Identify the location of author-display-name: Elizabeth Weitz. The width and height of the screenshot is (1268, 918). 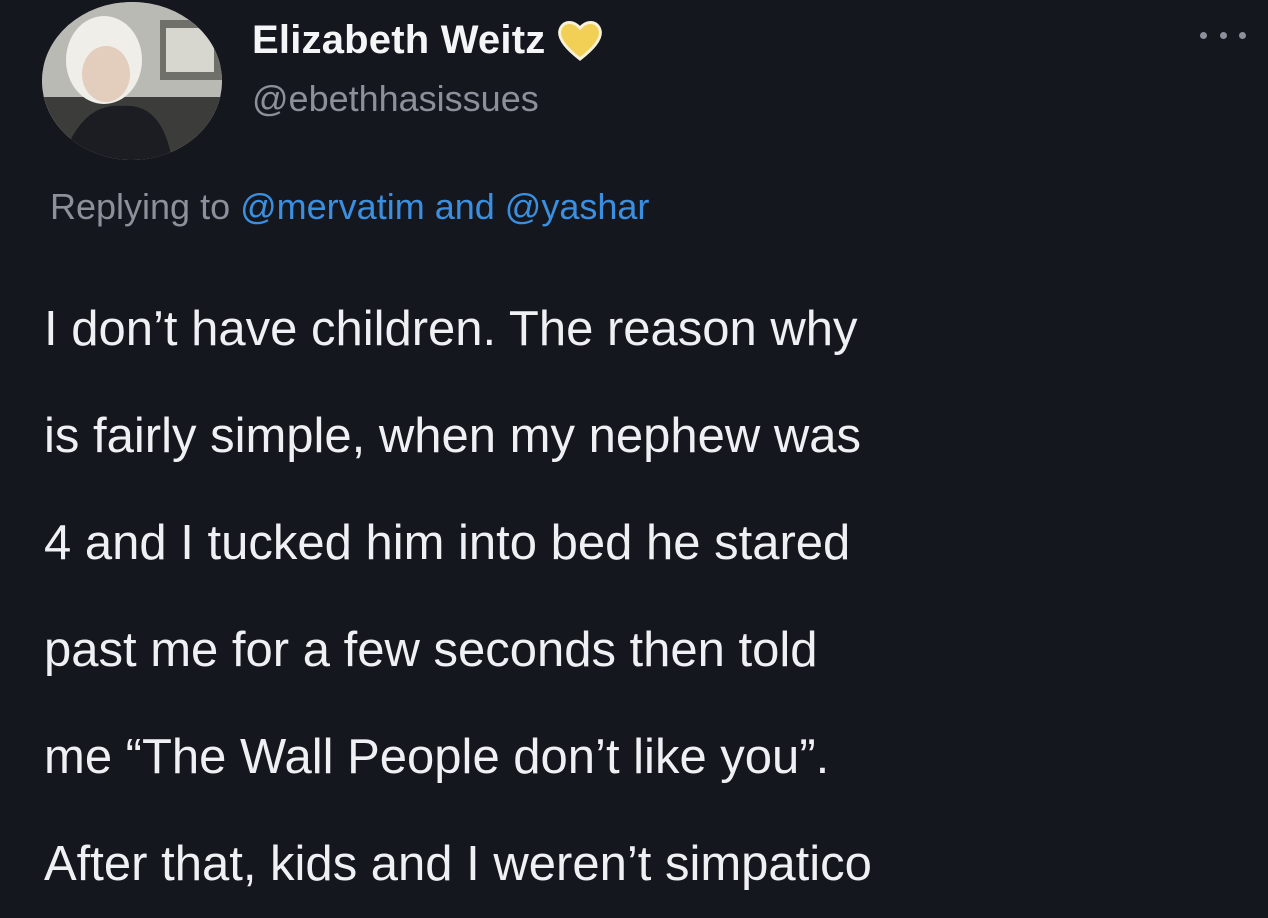
(398, 40).